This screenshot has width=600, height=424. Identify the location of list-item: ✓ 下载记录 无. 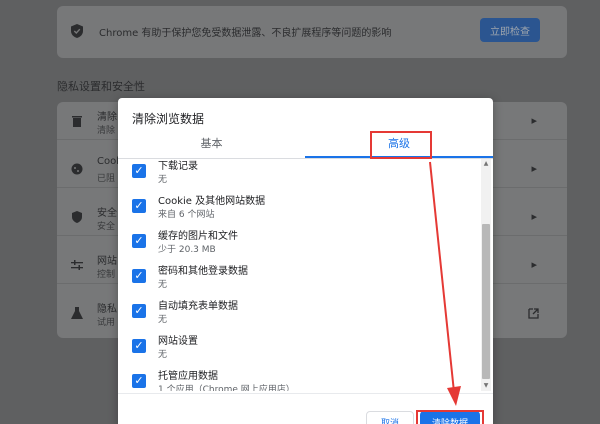
(299, 174).